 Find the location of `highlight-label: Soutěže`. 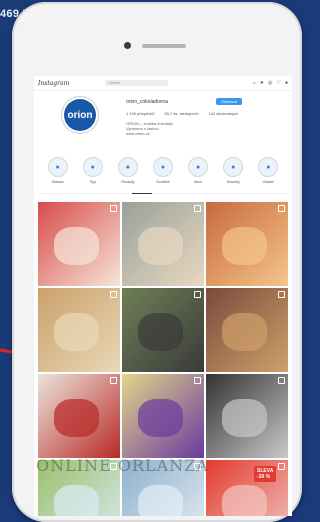

highlight-label: Soutěže is located at coordinates (163, 182).